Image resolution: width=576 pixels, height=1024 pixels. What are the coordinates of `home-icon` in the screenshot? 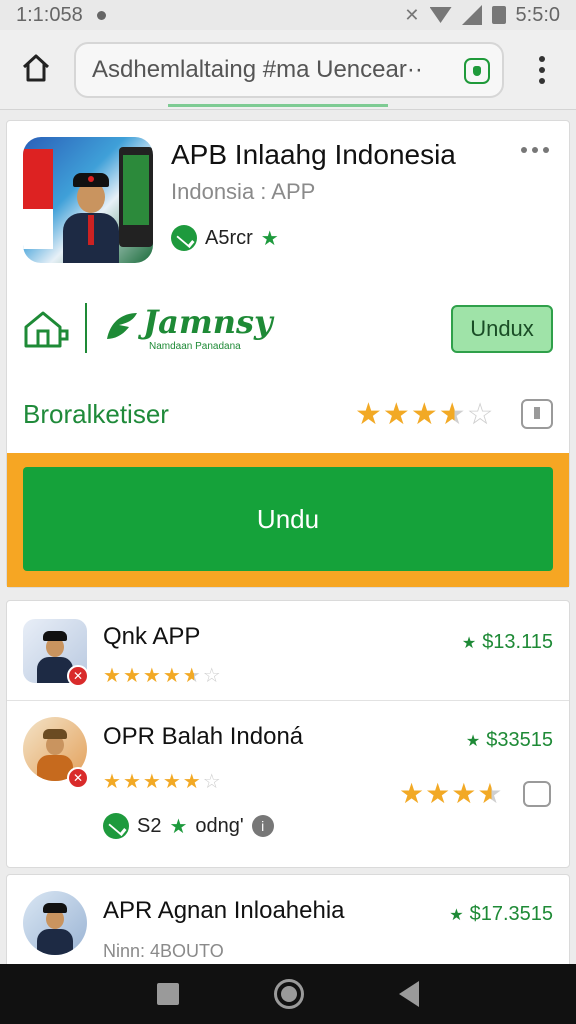 It's located at (36, 68).